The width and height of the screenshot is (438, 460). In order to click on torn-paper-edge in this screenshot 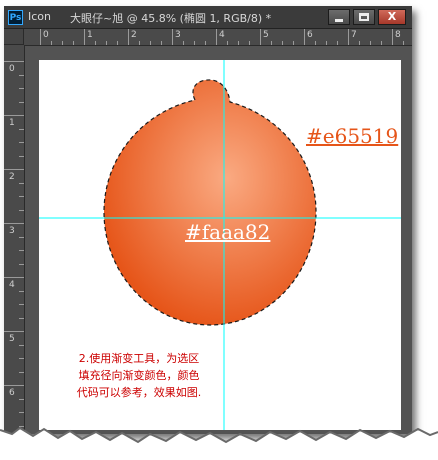, I will do `click(219, 443)`.